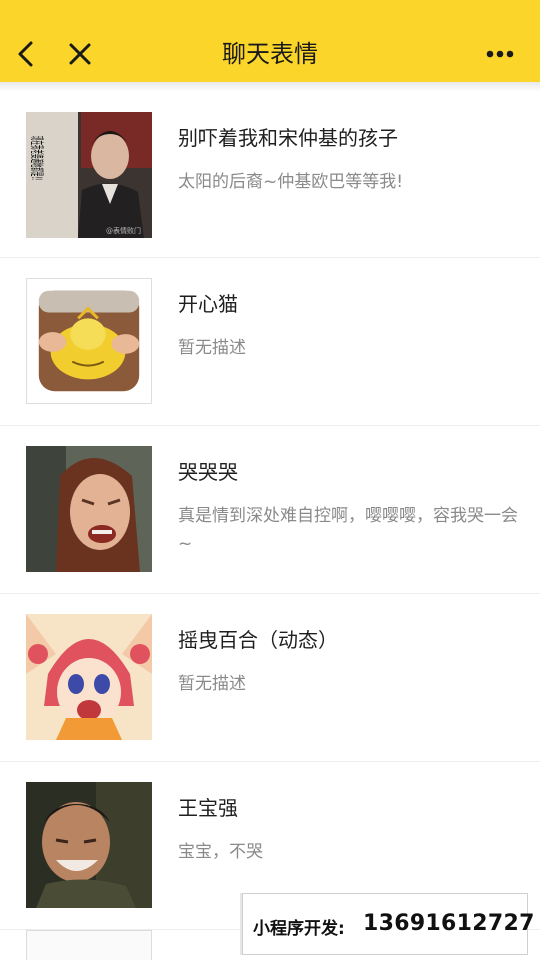 This screenshot has width=540, height=960. What do you see at coordinates (449, 923) in the screenshot?
I see `promo-phone: 13691612727` at bounding box center [449, 923].